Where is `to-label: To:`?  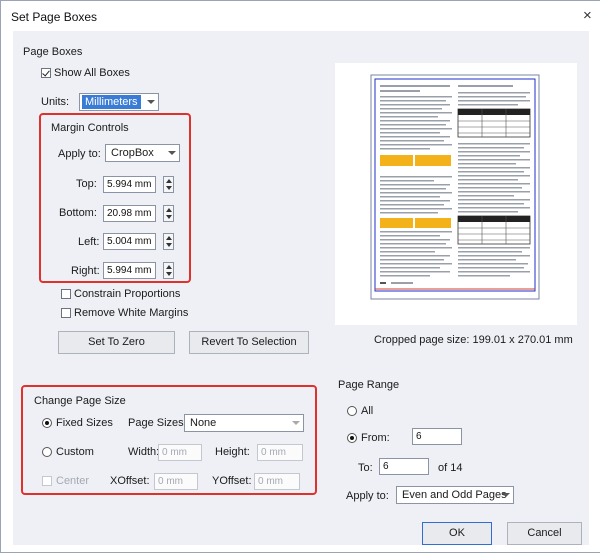 to-label: To: is located at coordinates (365, 468).